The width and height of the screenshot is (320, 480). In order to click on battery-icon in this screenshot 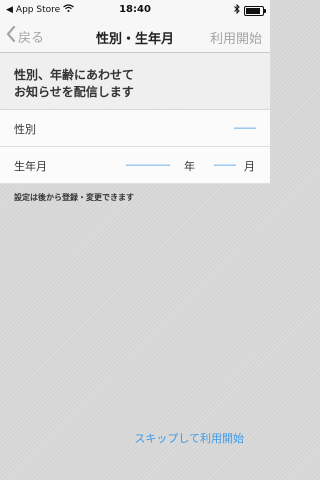, I will do `click(255, 10)`.